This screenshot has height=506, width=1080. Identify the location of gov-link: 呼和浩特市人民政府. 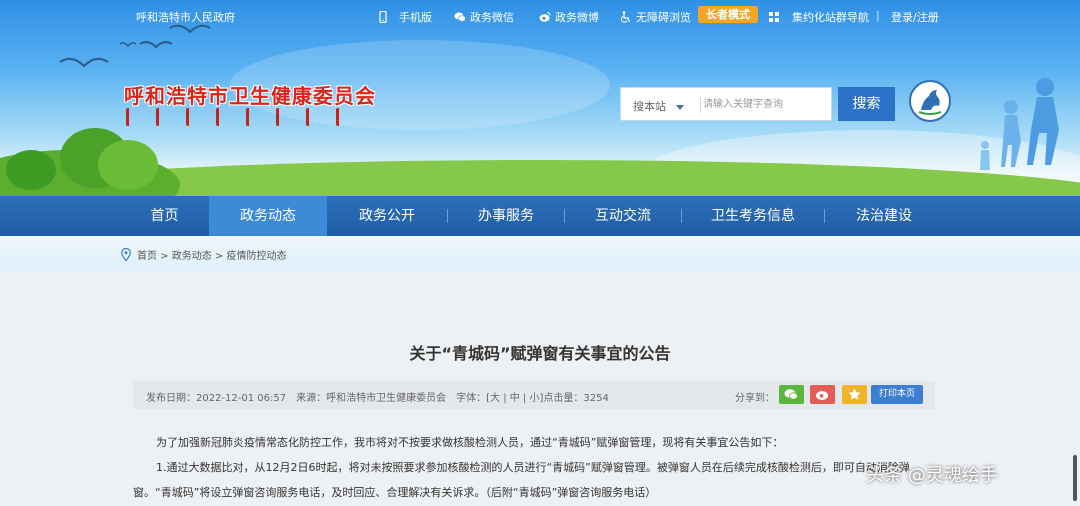
(185, 17).